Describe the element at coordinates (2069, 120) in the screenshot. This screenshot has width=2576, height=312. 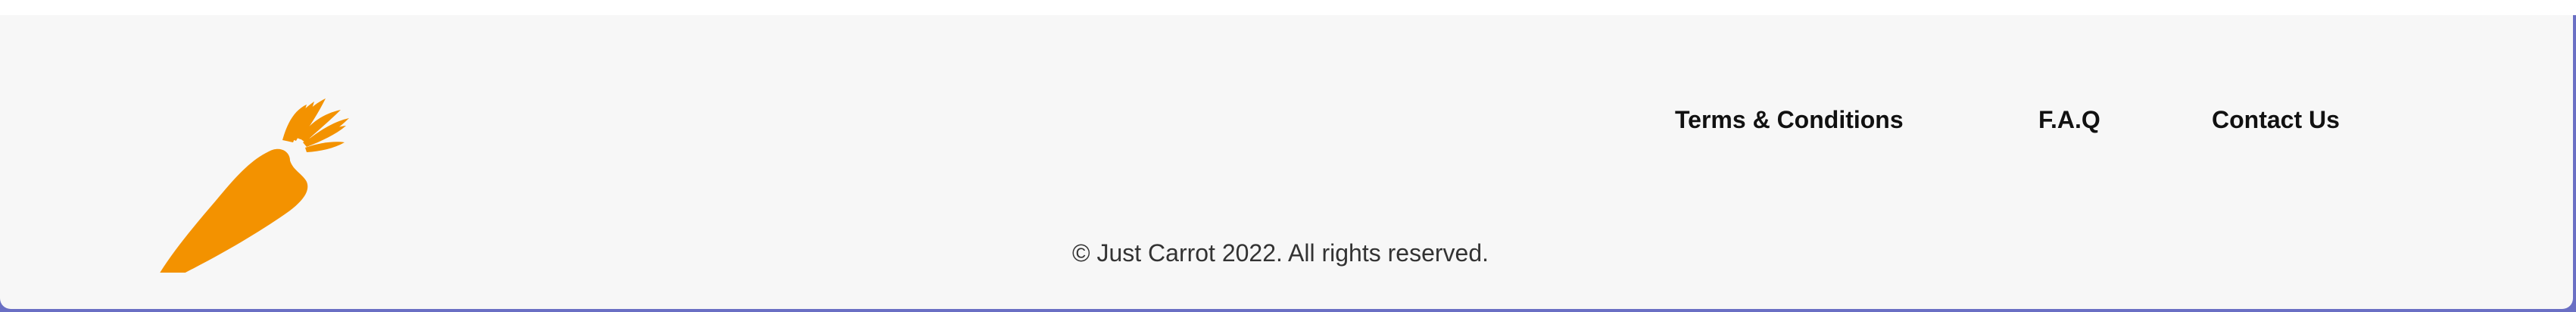
I see `faq-link: F.A.Q` at that location.